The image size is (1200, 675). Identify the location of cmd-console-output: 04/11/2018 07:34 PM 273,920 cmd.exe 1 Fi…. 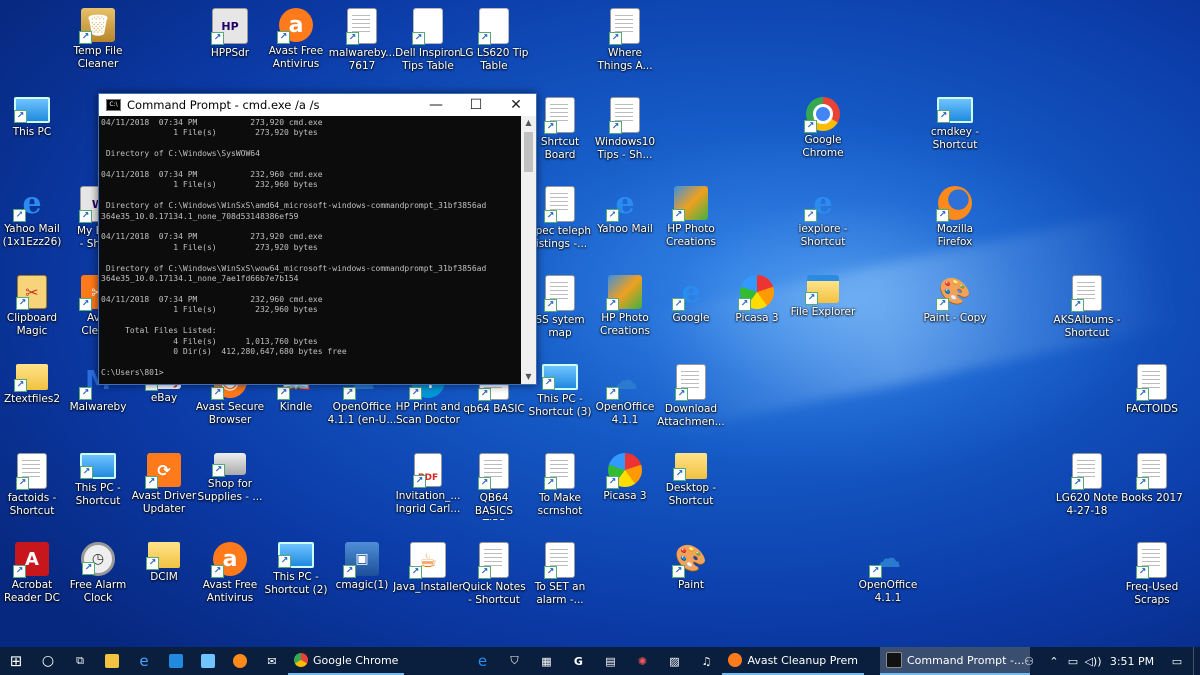
(310, 250).